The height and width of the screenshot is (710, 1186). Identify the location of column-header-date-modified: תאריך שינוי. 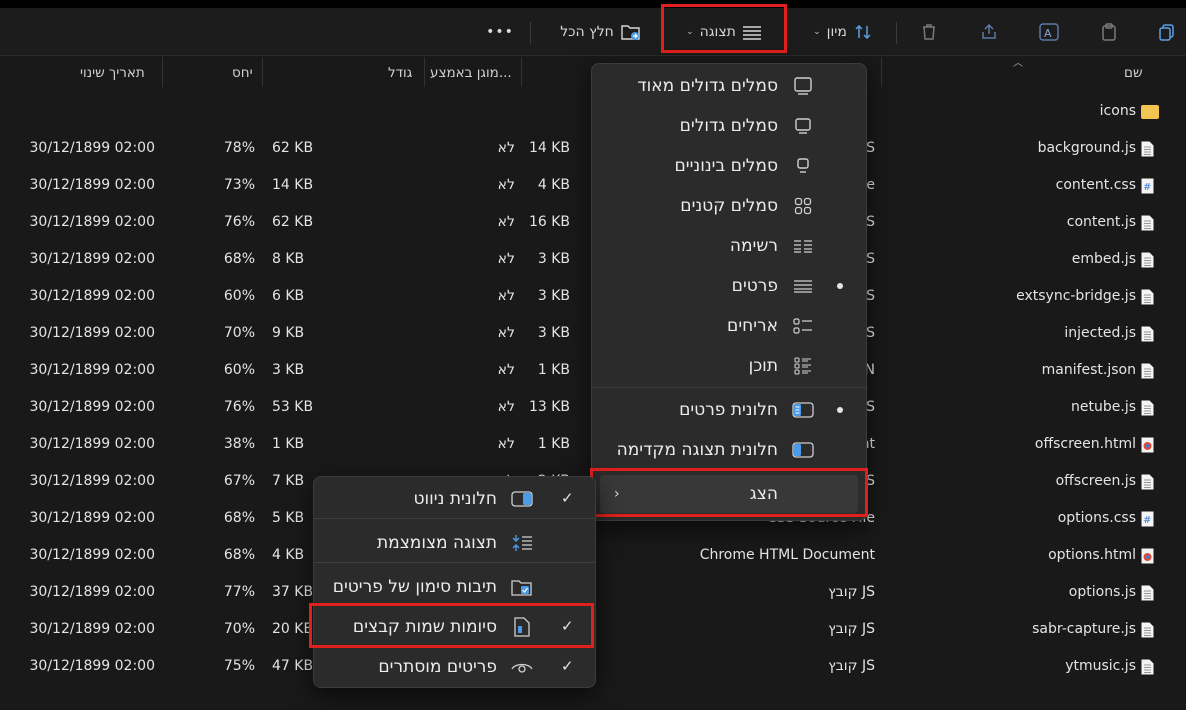
(112, 73).